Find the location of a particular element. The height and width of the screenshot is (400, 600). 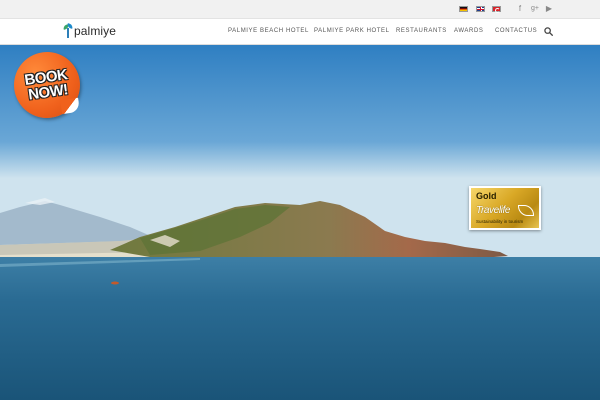

leaf-icon is located at coordinates (526, 210).